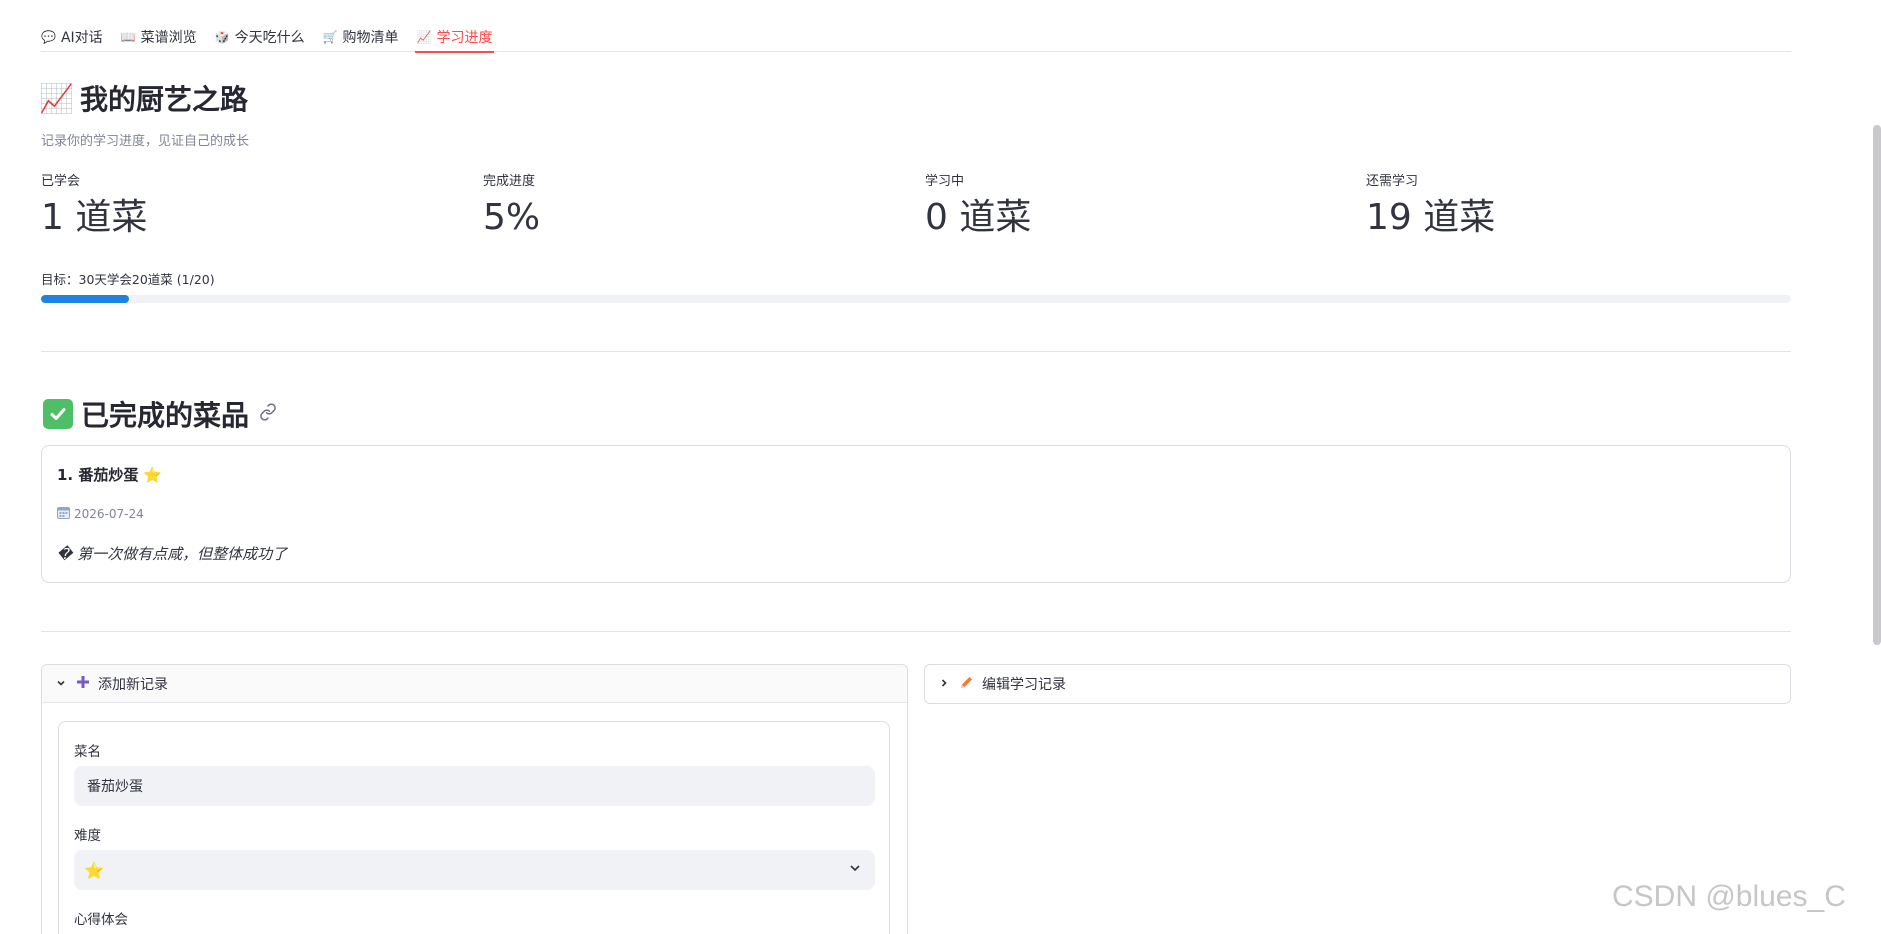 This screenshot has height=934, width=1881. Describe the element at coordinates (63, 514) in the screenshot. I see `calendar-icon` at that location.